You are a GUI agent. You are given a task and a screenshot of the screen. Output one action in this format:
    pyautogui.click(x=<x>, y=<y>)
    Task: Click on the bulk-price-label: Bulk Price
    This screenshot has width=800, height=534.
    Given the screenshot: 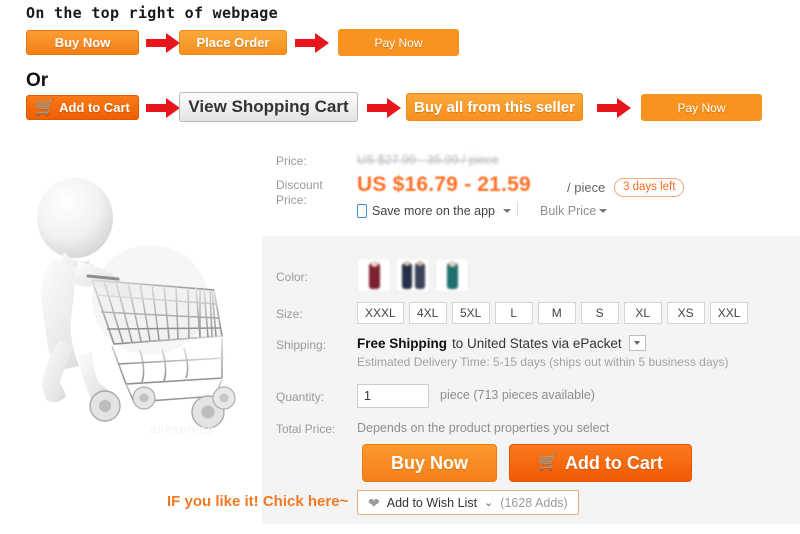 What is the action you would take?
    pyautogui.click(x=568, y=211)
    